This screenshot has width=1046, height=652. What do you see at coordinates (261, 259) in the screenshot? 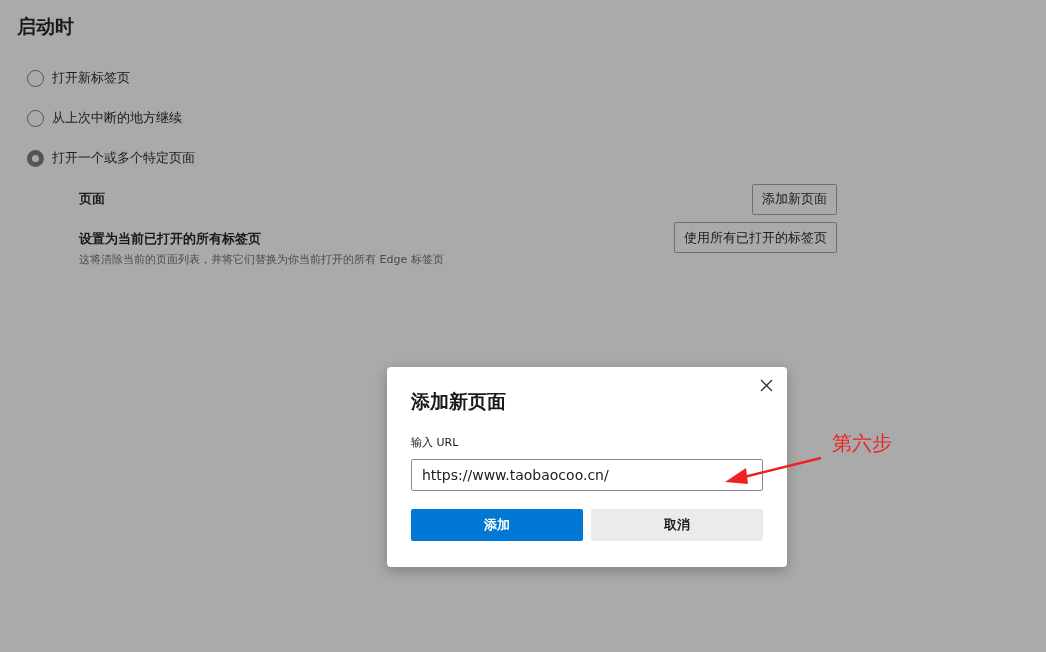
I see `setting-description: 这将清除当前的页面列表，并将它们替换为你当前打开的所有 Edge 标签页` at bounding box center [261, 259].